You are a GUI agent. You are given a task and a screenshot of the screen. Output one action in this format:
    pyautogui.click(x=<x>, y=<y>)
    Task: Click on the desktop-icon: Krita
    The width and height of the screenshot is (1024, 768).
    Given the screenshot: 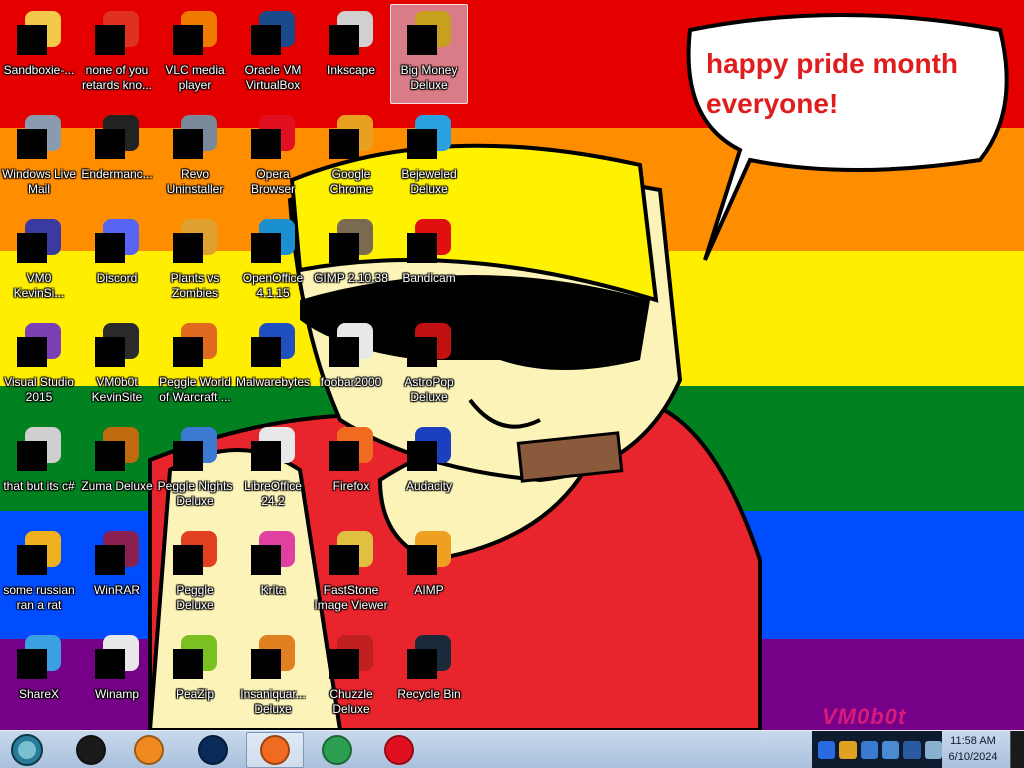 What is the action you would take?
    pyautogui.click(x=273, y=574)
    